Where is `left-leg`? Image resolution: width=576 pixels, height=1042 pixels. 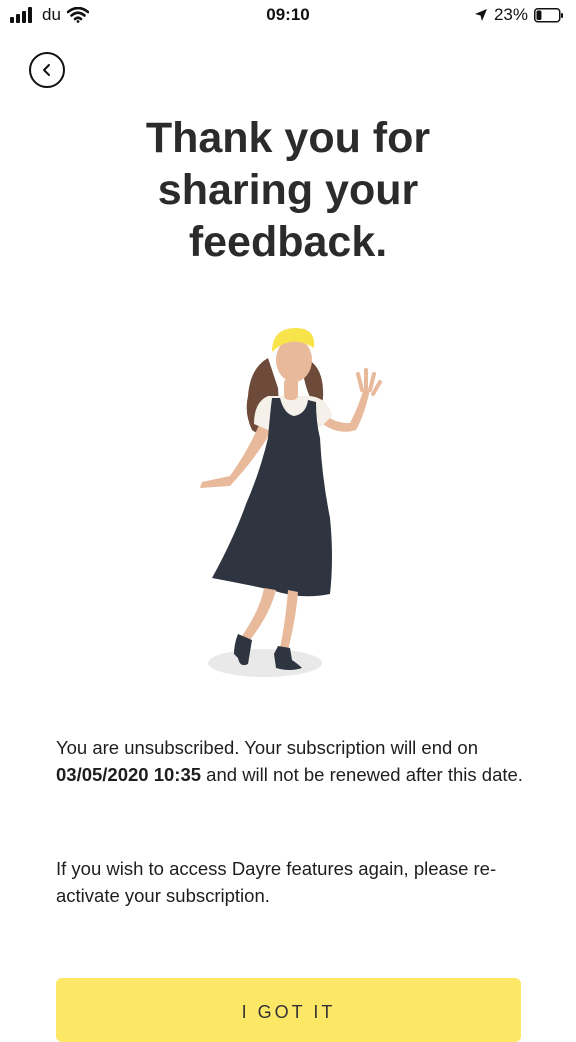
left-leg is located at coordinates (259, 614).